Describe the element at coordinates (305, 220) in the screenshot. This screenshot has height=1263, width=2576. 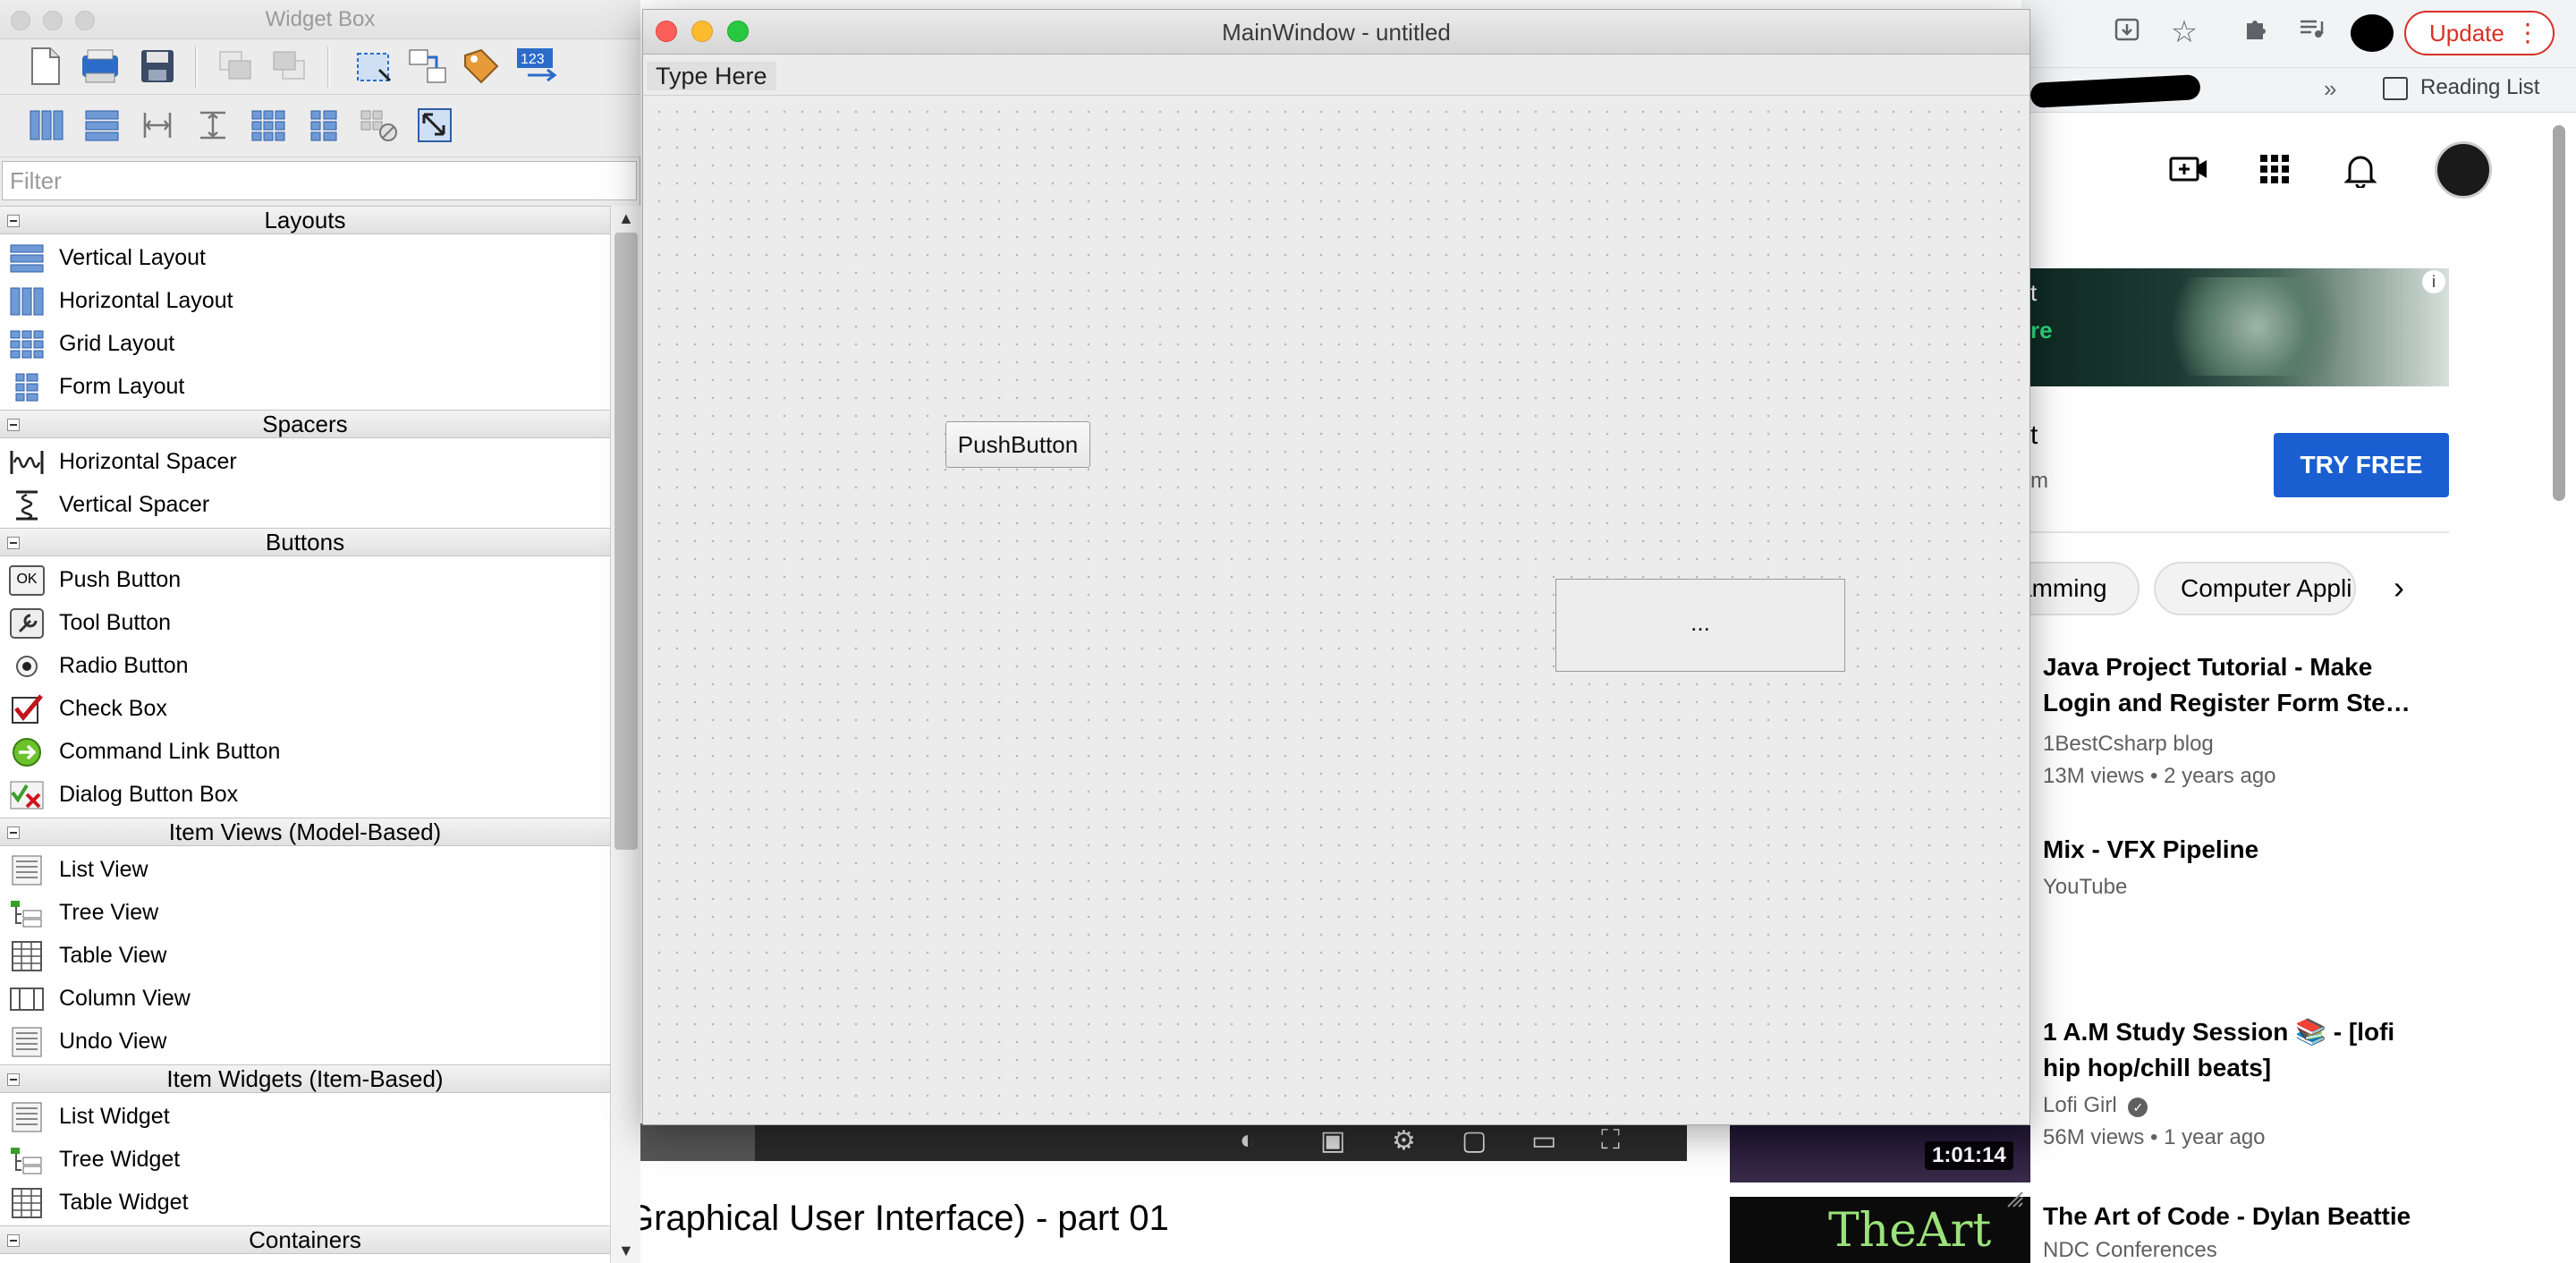
I see `category-layouts: Layouts` at that location.